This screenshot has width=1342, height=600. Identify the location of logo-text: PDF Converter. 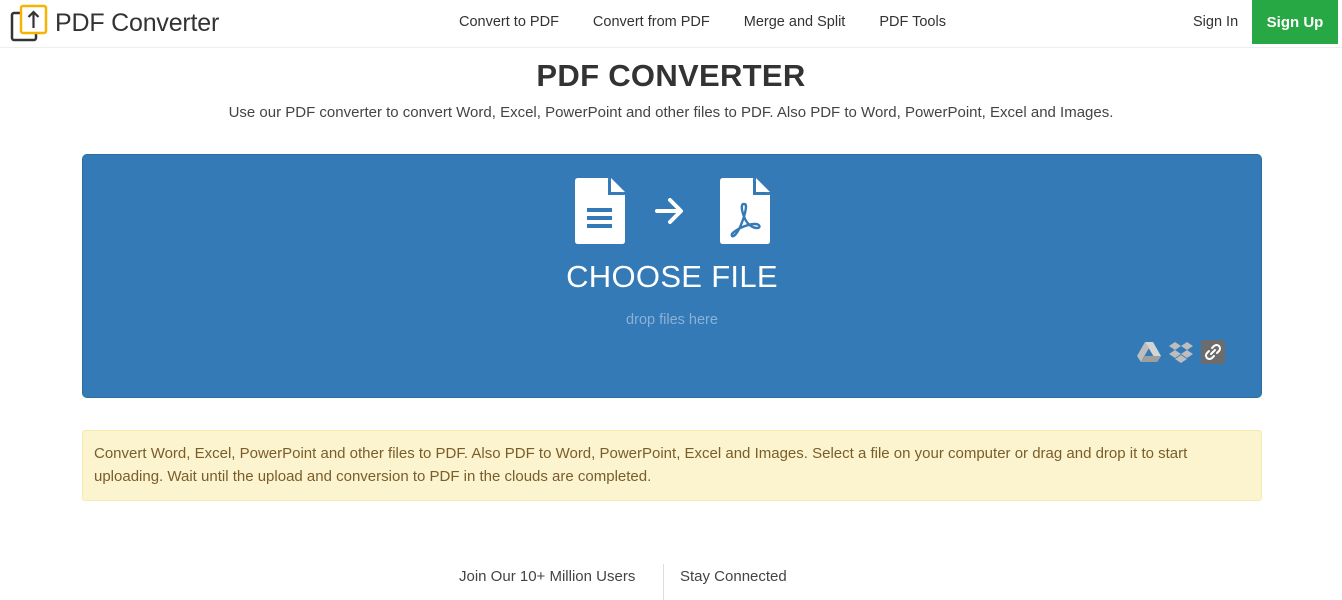
(137, 22).